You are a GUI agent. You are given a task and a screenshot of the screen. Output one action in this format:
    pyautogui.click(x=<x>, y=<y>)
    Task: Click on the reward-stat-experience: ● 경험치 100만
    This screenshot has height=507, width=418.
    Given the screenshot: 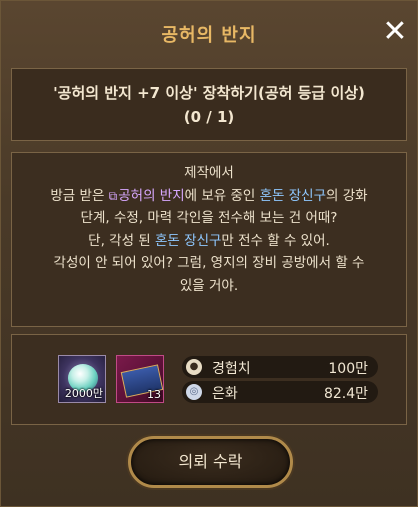 What is the action you would take?
    pyautogui.click(x=280, y=367)
    